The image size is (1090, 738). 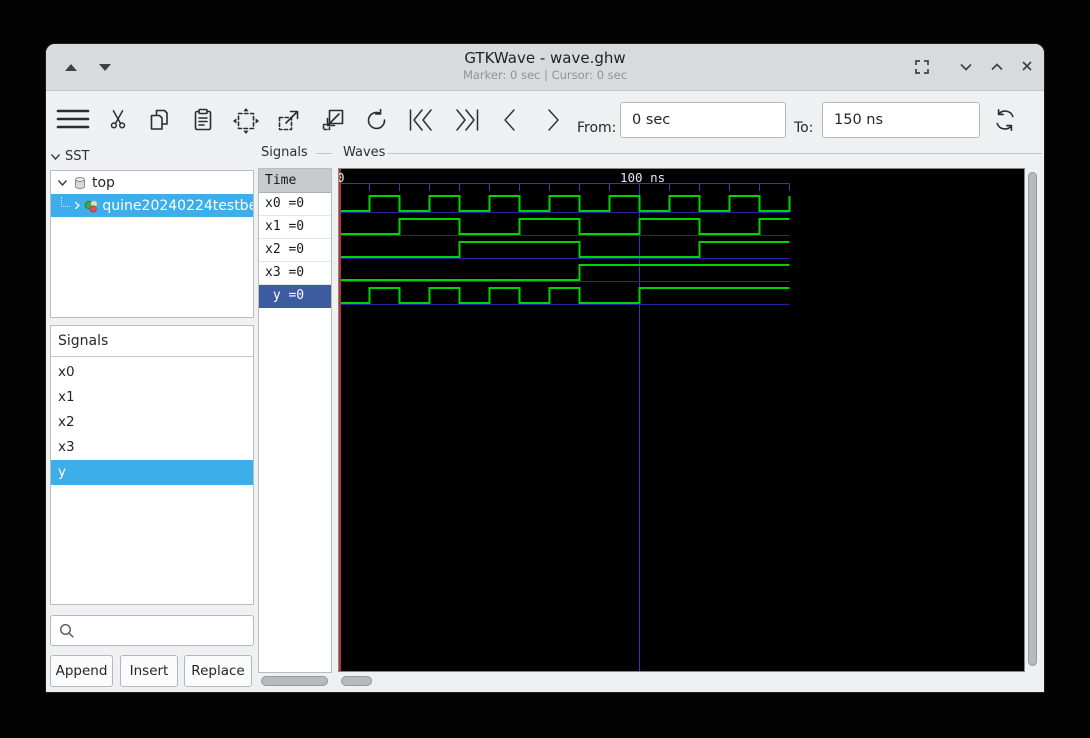 I want to click on close-icon, so click(x=1028, y=67).